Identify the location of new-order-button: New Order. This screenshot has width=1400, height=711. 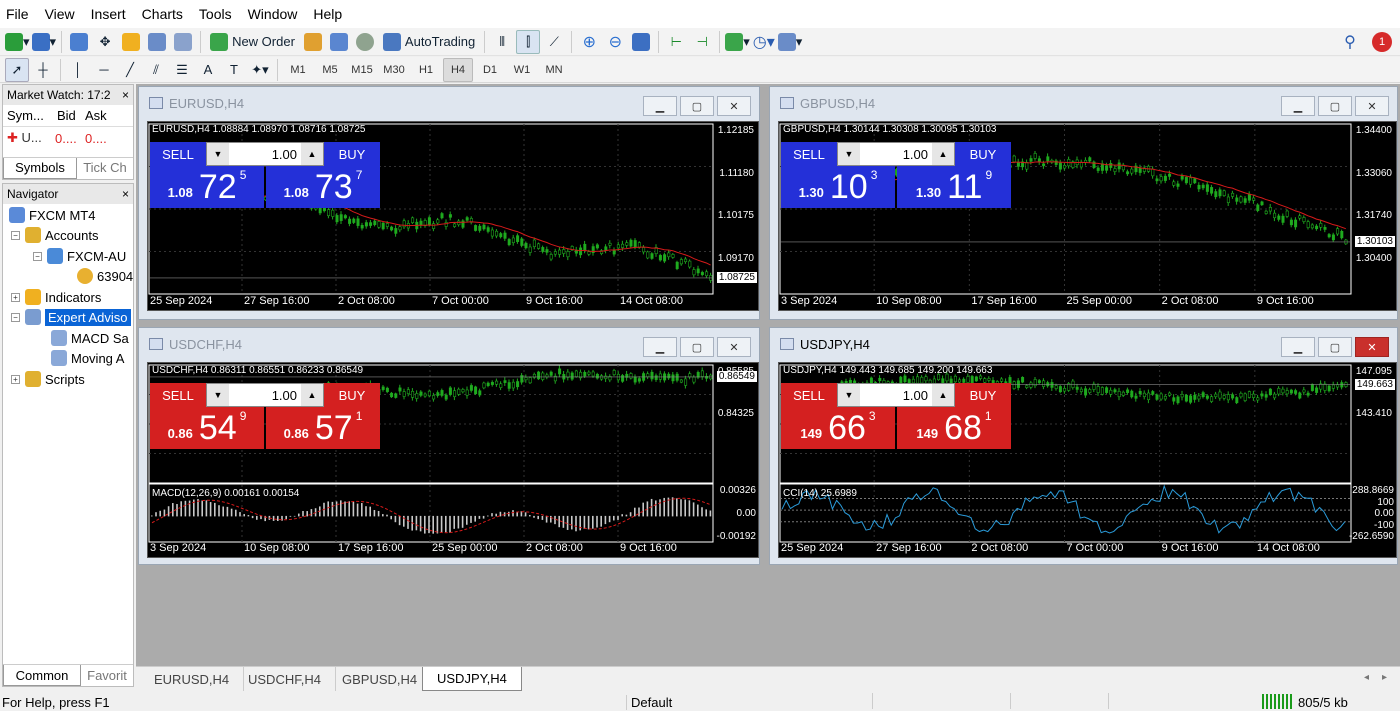
(252, 42).